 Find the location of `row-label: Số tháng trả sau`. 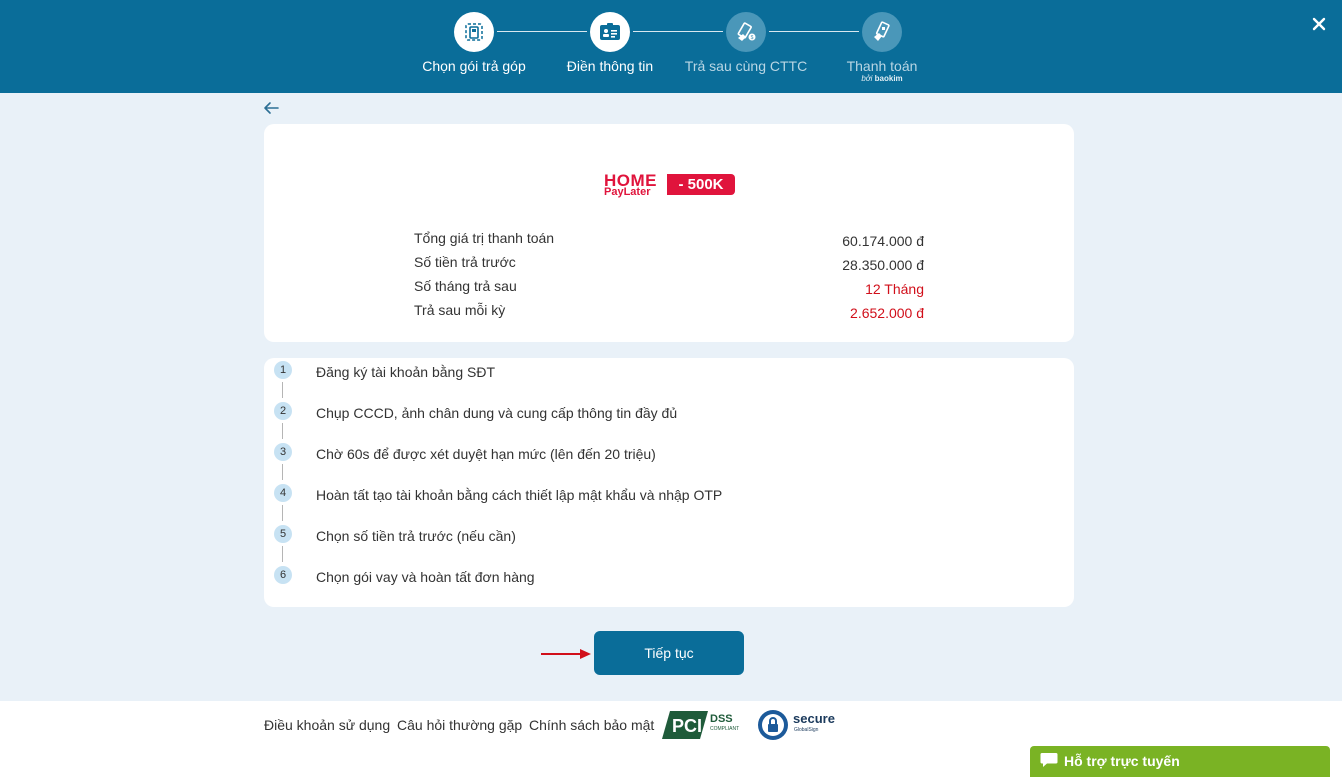

row-label: Số tháng trả sau is located at coordinates (465, 286).